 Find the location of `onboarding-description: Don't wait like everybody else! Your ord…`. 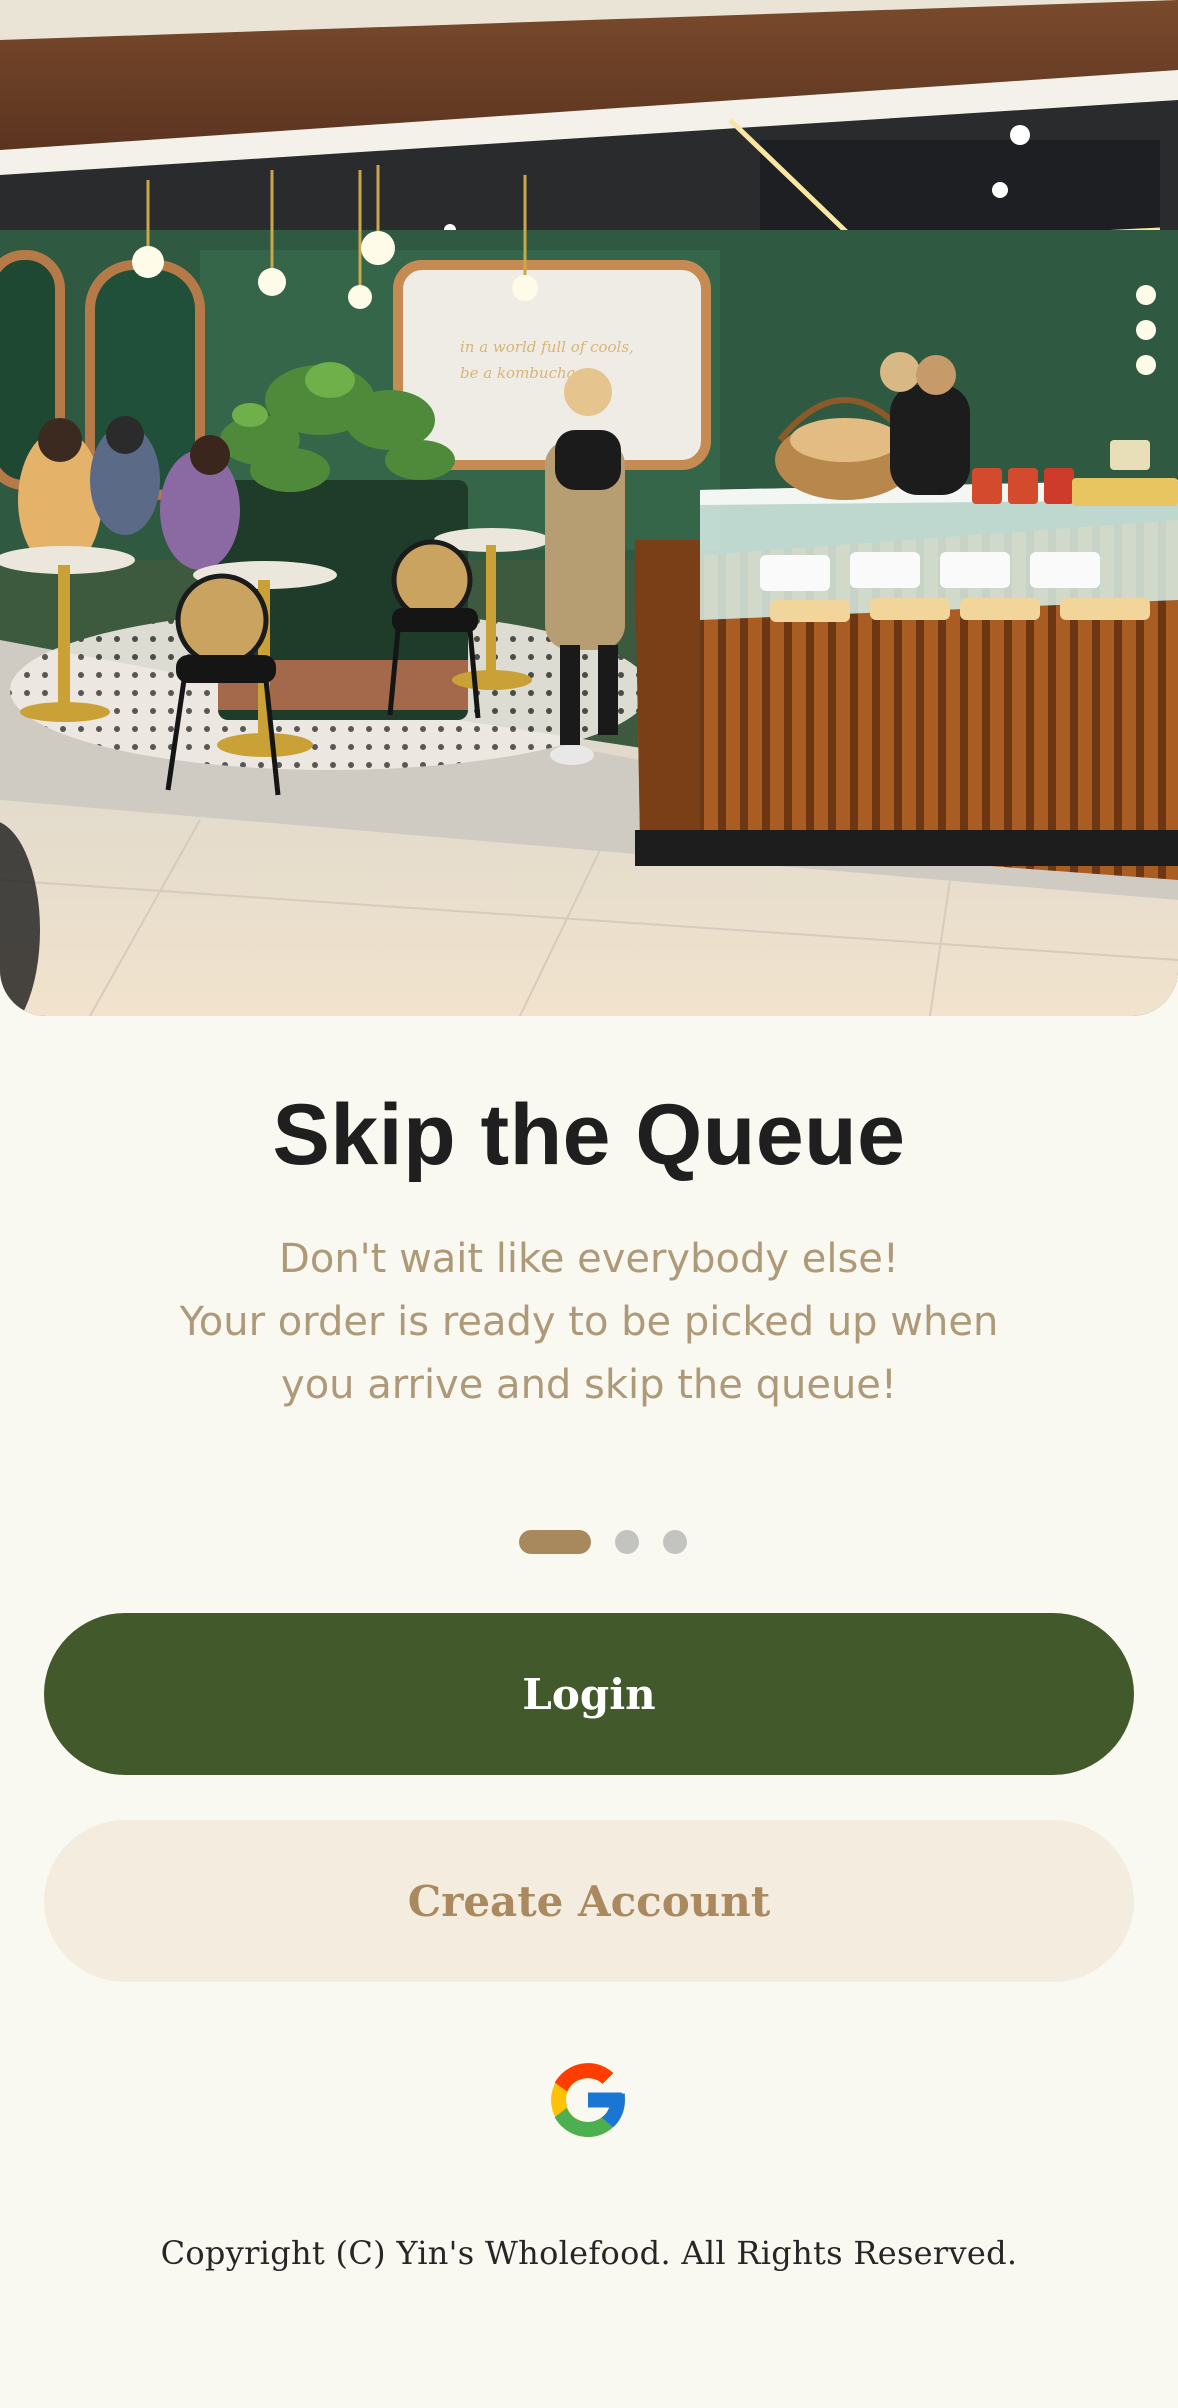

onboarding-description: Don't wait like everybody else! Your ord… is located at coordinates (589, 1322).